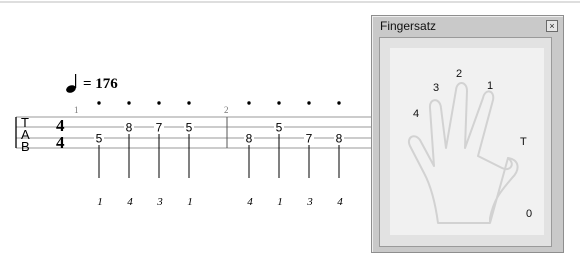  I want to click on panel-title: Fingersatz, so click(408, 26).